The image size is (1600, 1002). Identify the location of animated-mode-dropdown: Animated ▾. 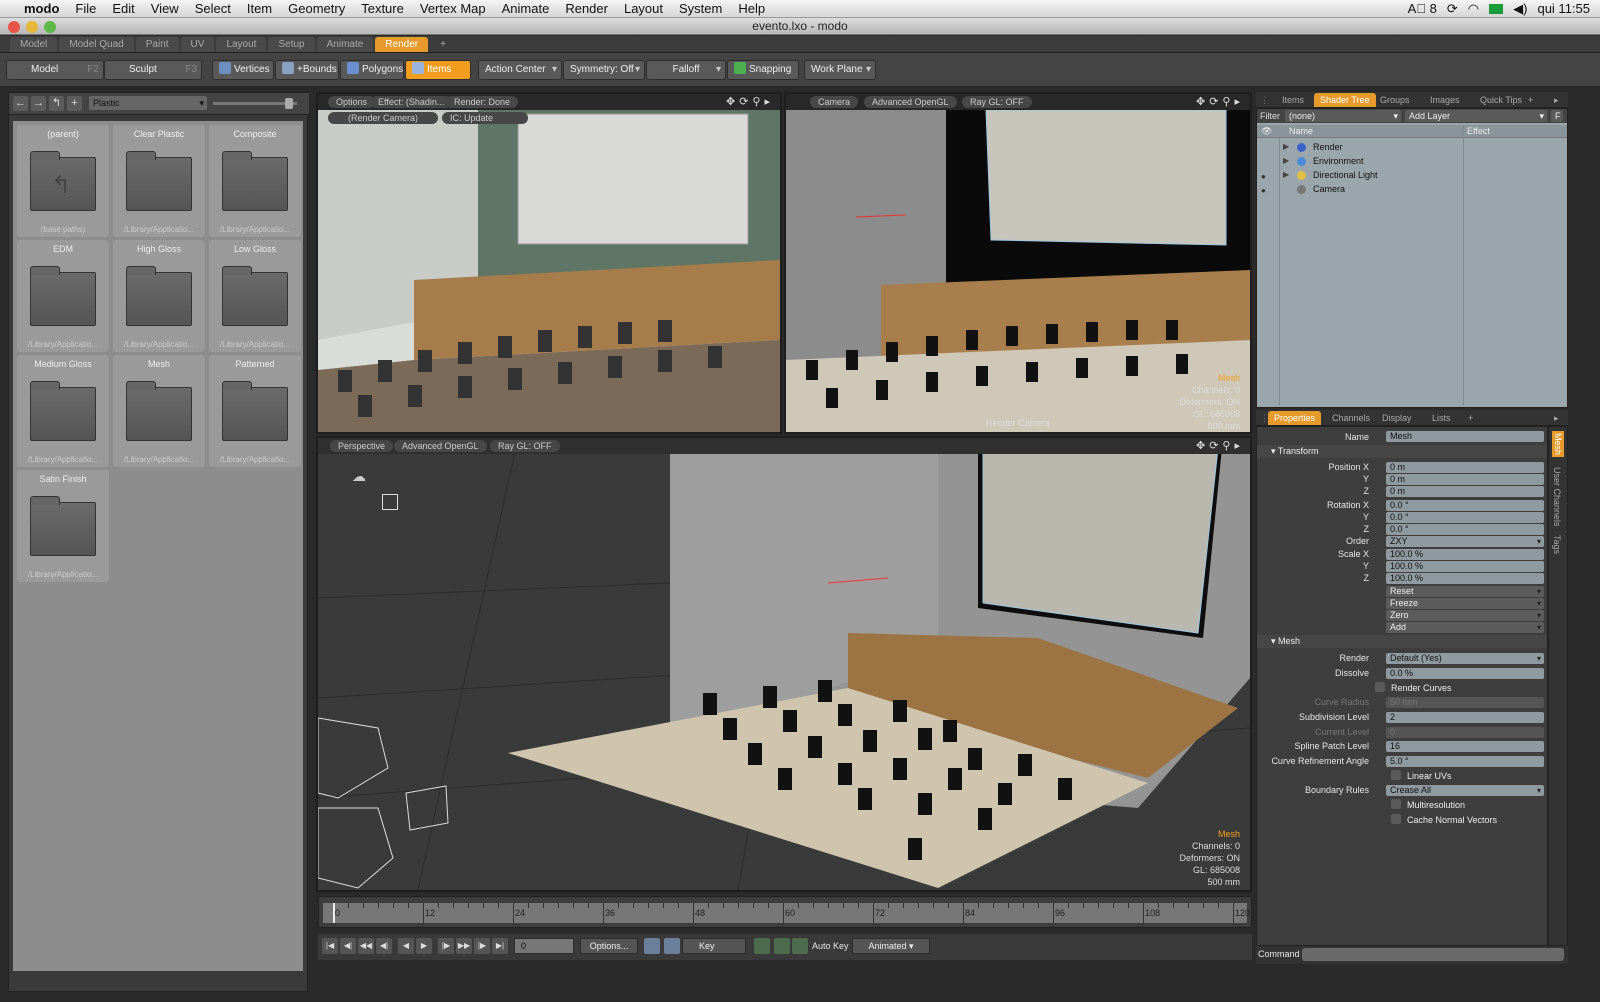
(891, 946).